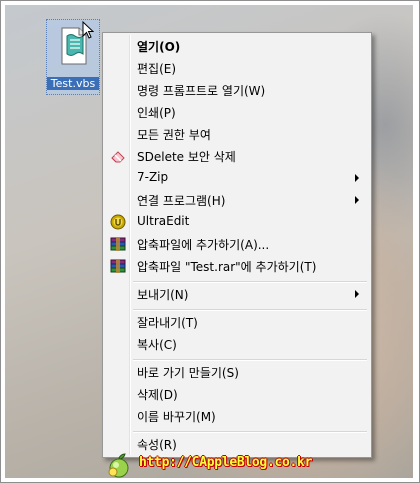 This screenshot has width=420, height=483. Describe the element at coordinates (176, 417) in the screenshot. I see `menu-item-label: 이름 바꾸기(M)` at that location.